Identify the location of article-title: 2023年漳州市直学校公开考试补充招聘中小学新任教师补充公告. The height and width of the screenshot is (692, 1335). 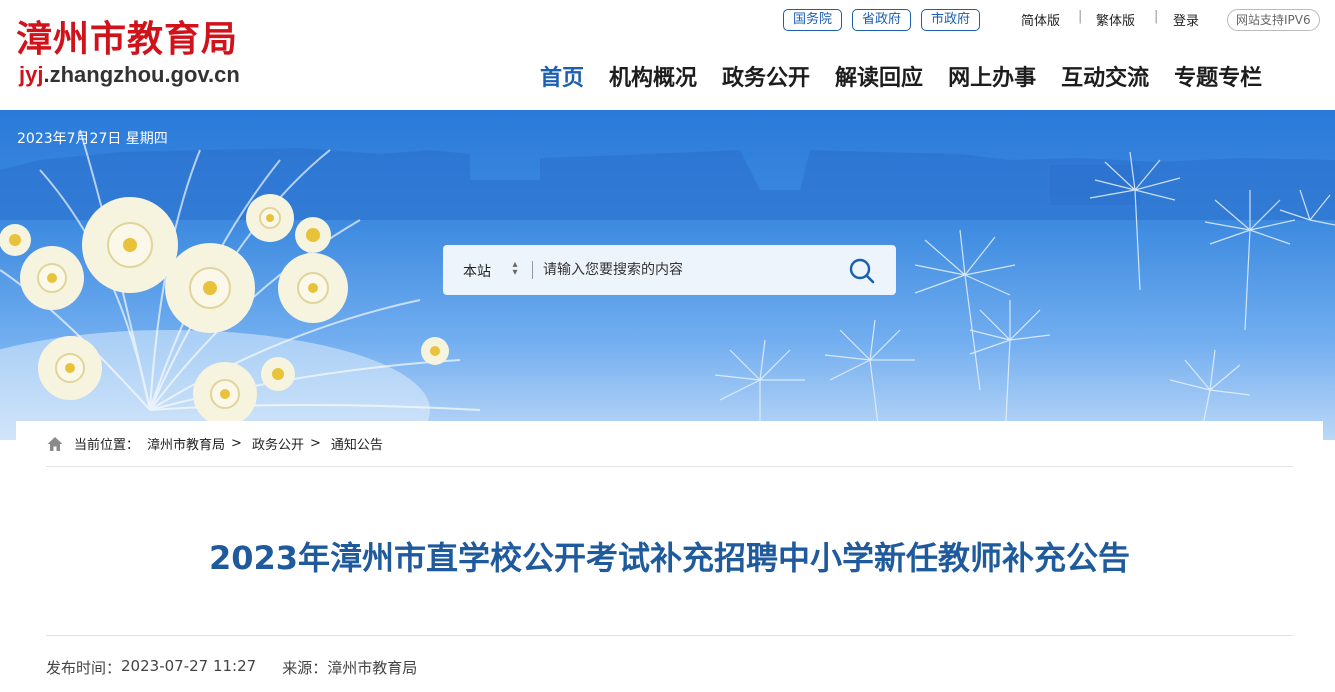
(669, 558).